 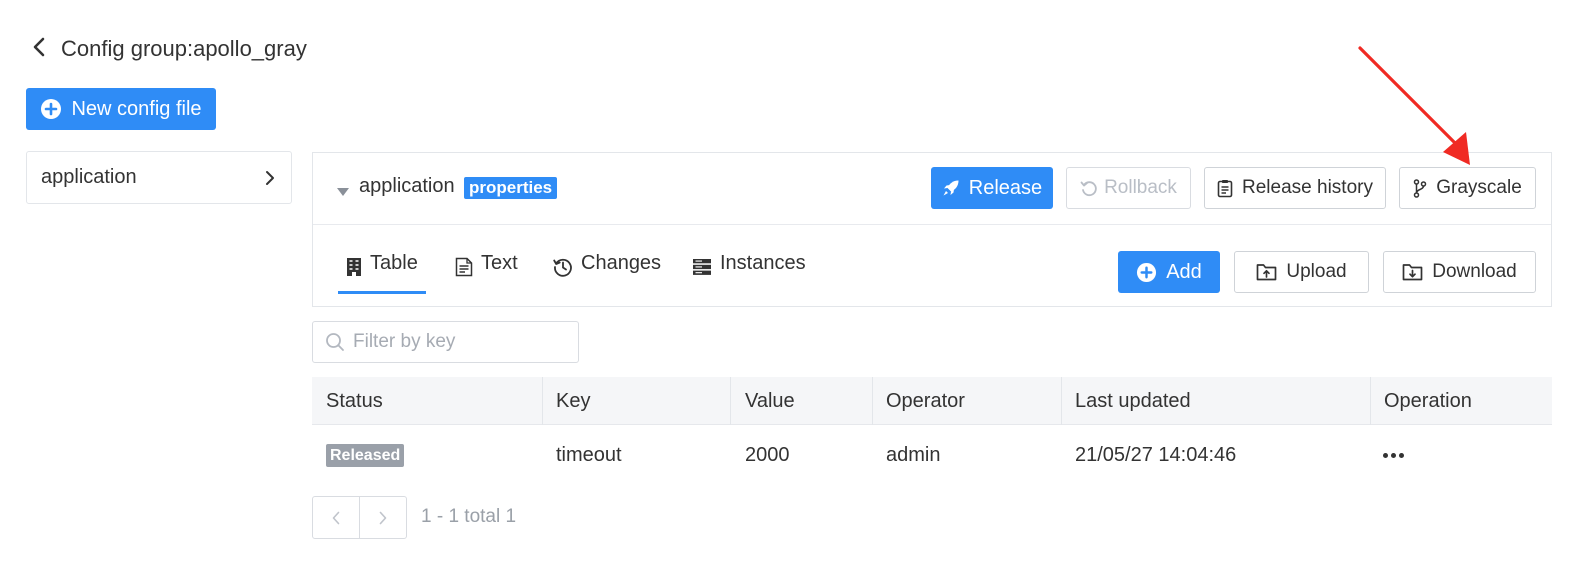 What do you see at coordinates (951, 188) in the screenshot?
I see `rocket-icon` at bounding box center [951, 188].